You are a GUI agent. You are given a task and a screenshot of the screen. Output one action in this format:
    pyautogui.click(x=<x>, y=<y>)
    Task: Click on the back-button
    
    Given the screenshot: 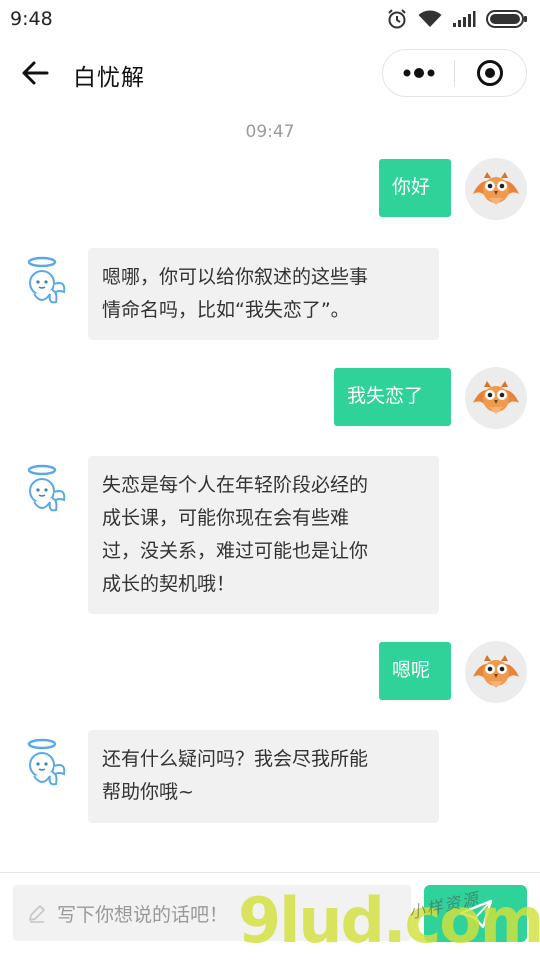 What is the action you would take?
    pyautogui.click(x=35, y=73)
    